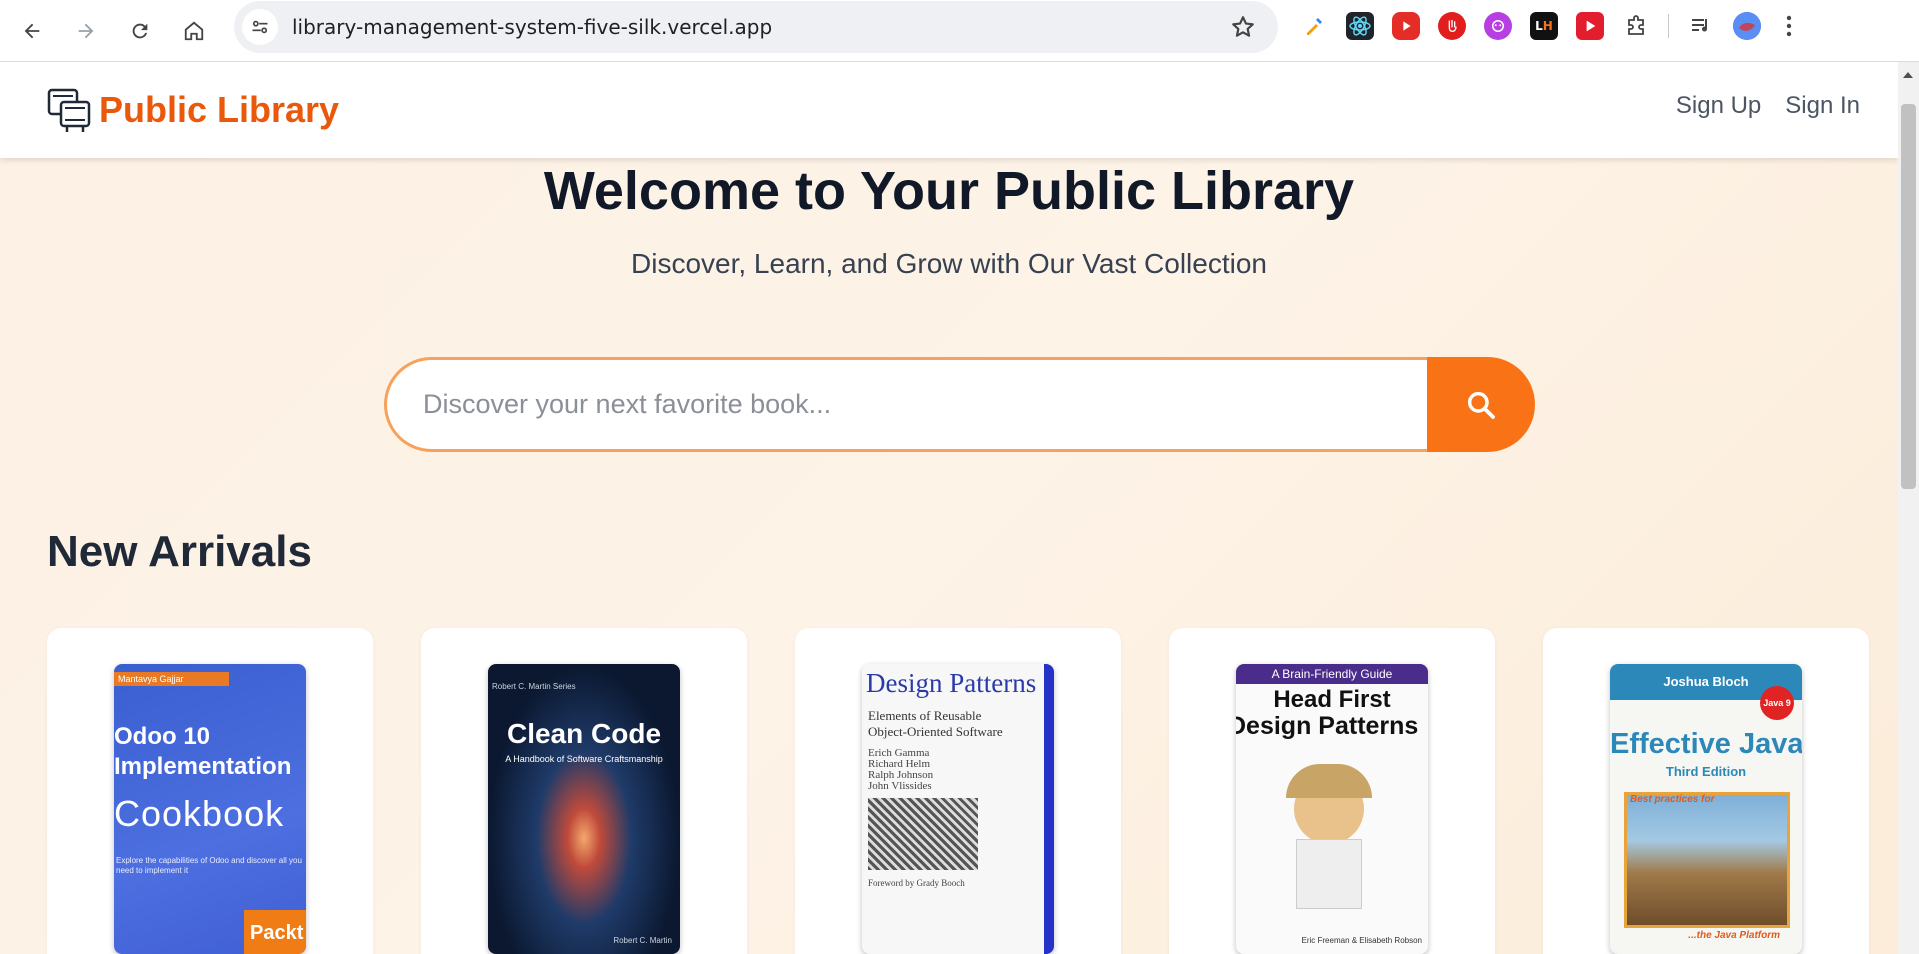  What do you see at coordinates (1701, 26) in the screenshot?
I see `media-icon` at bounding box center [1701, 26].